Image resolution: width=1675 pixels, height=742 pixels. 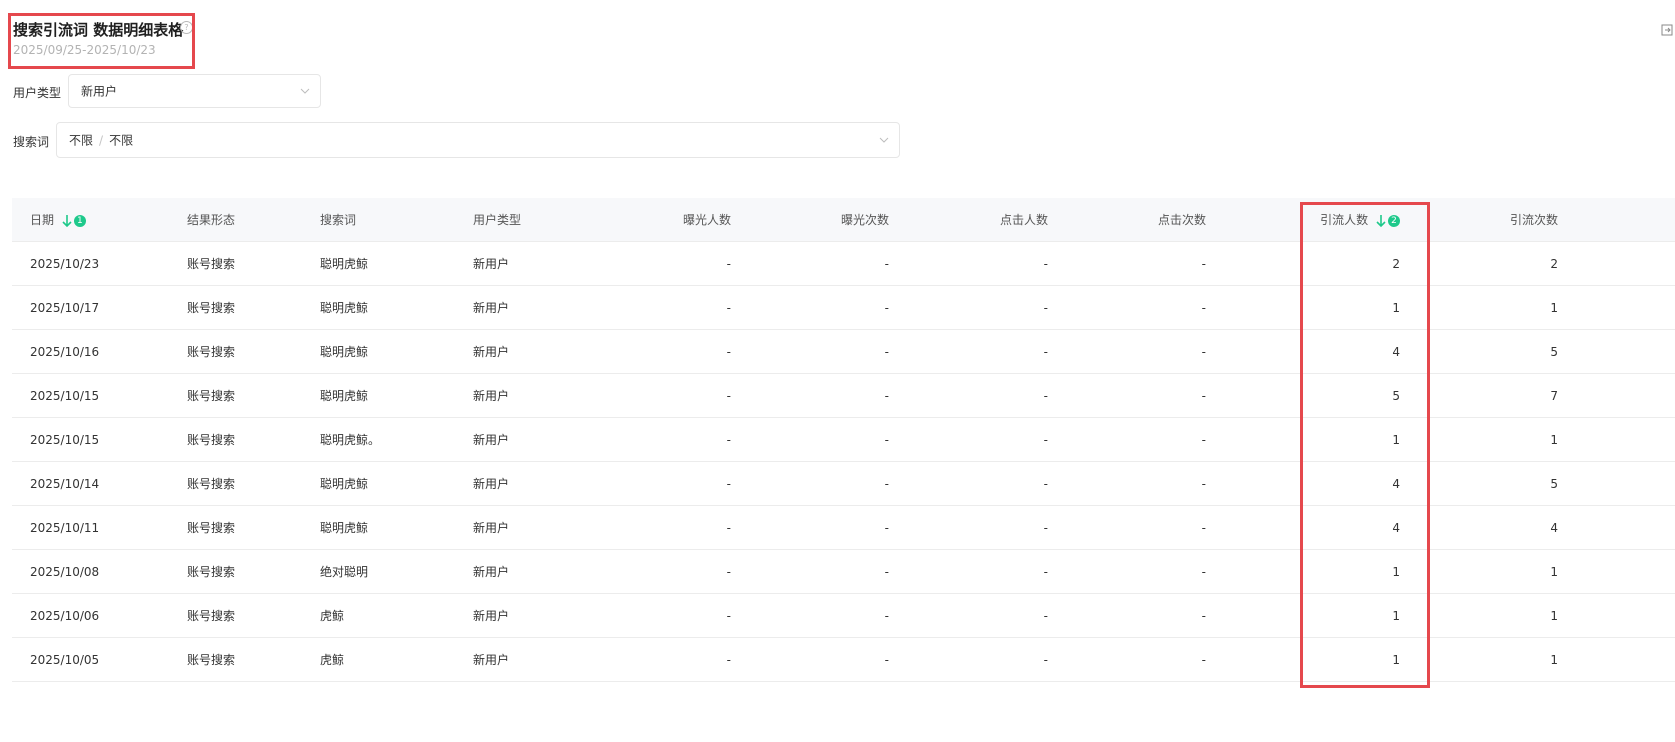 What do you see at coordinates (1667, 30) in the screenshot?
I see `export-icon` at bounding box center [1667, 30].